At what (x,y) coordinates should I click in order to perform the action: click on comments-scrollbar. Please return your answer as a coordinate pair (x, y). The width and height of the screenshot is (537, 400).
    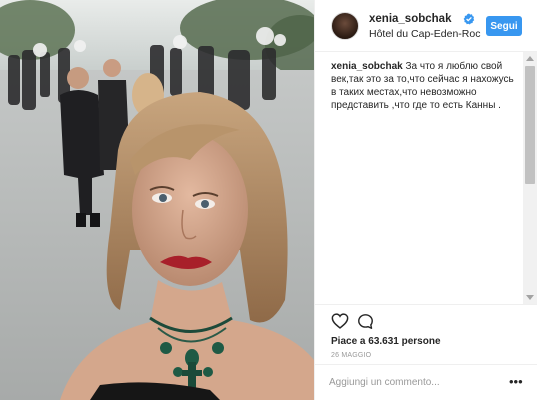
    Looking at the image, I should click on (530, 178).